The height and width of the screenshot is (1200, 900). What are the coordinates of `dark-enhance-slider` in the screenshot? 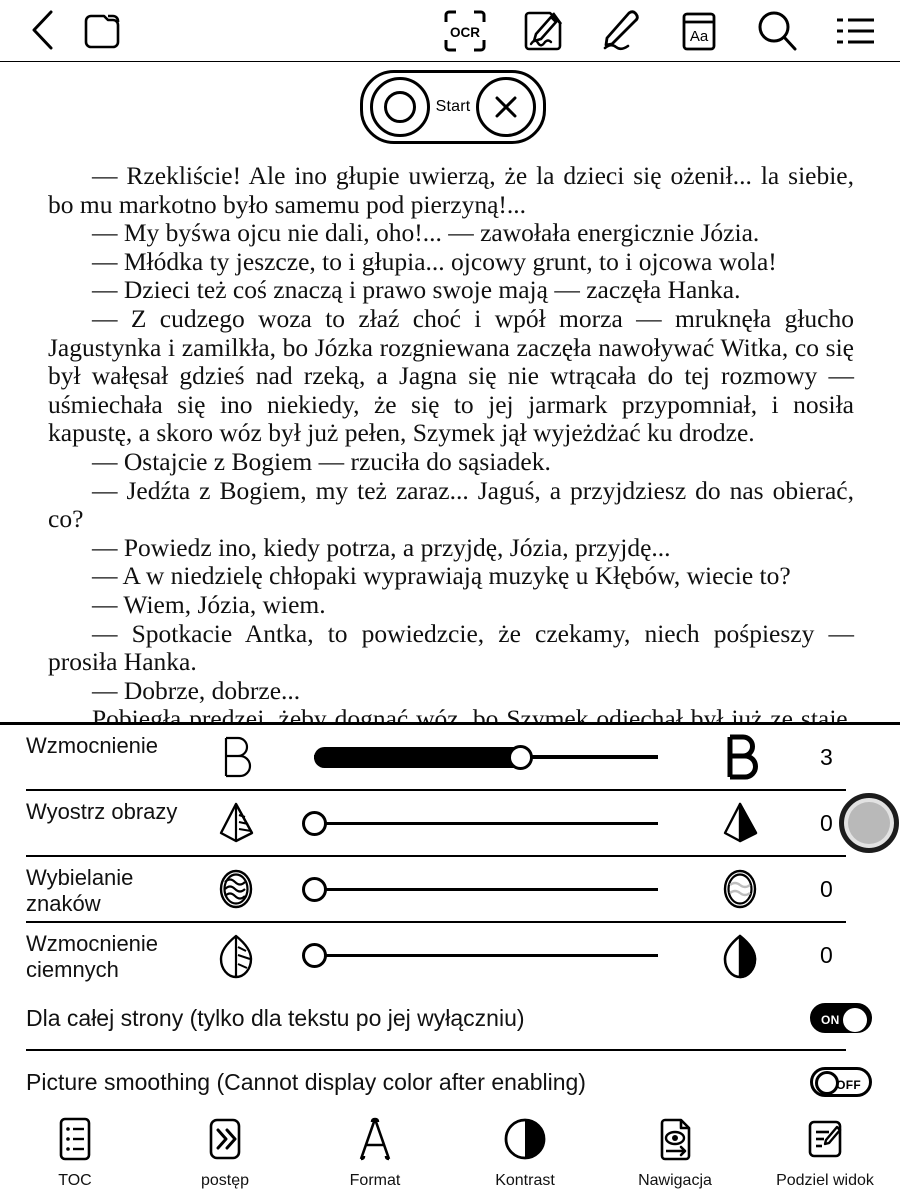 It's located at (483, 955).